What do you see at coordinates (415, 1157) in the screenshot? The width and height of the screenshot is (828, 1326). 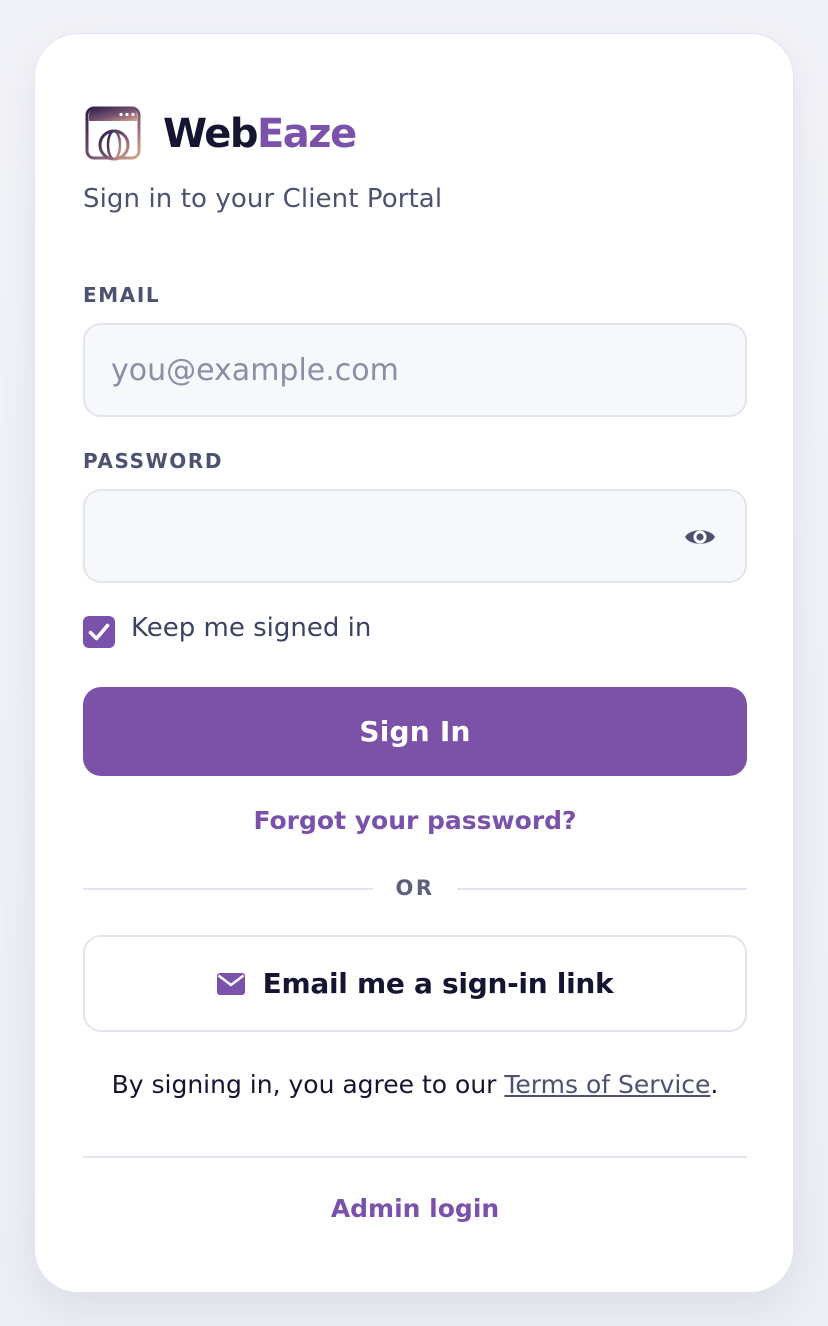 I see `footer-divider` at bounding box center [415, 1157].